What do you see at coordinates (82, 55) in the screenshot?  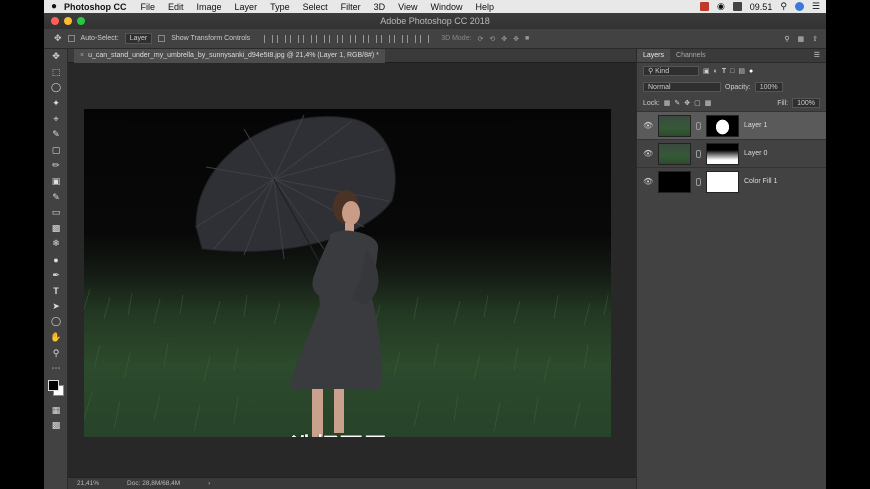 I see `close-tab-icon: ×` at bounding box center [82, 55].